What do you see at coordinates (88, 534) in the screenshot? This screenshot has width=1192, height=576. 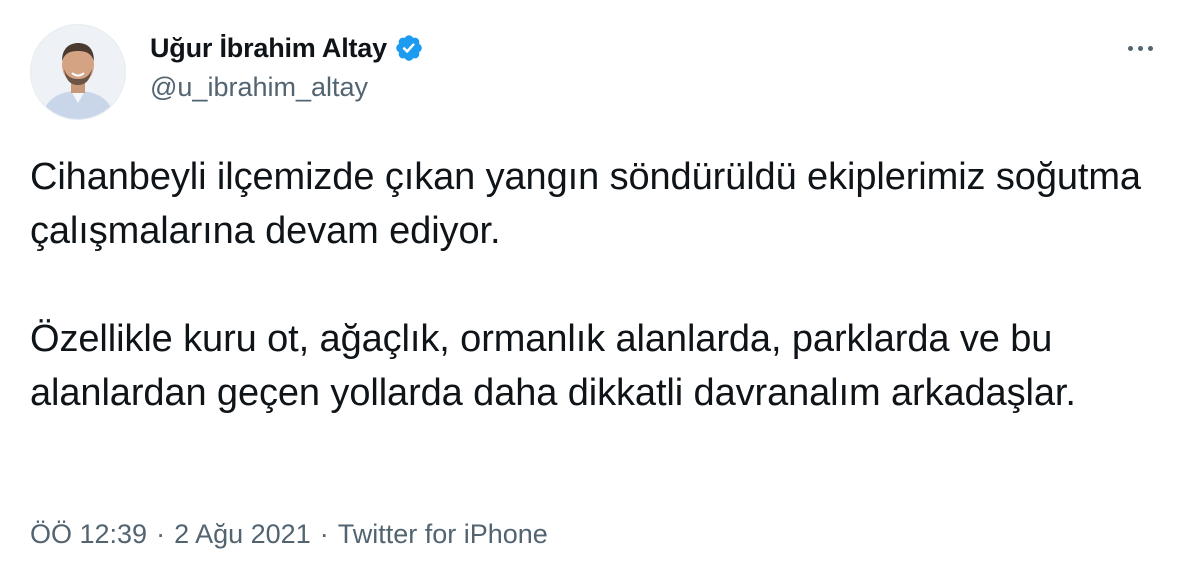 I see `tweet-time: ÖÖ 12:39` at bounding box center [88, 534].